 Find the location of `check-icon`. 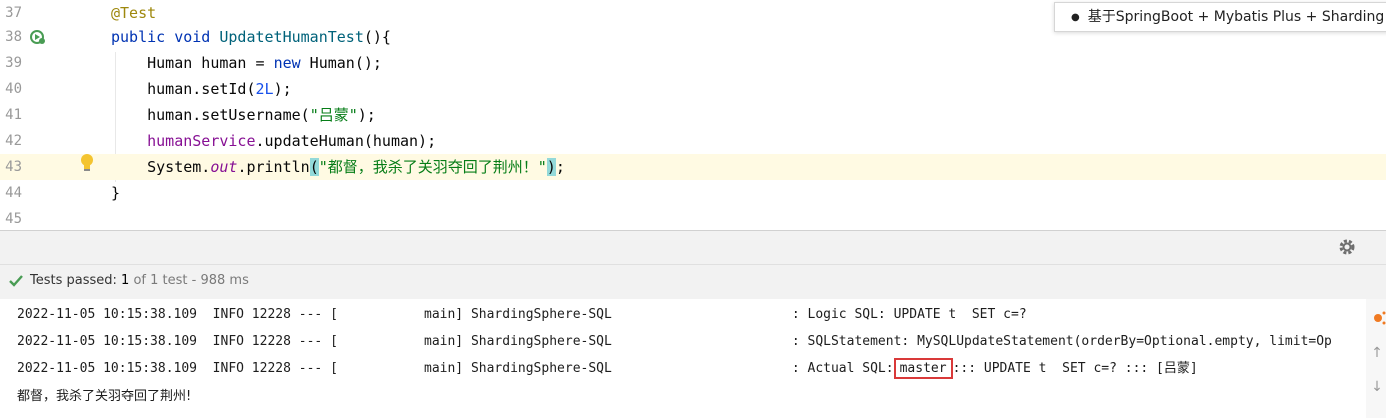

check-icon is located at coordinates (16, 281).